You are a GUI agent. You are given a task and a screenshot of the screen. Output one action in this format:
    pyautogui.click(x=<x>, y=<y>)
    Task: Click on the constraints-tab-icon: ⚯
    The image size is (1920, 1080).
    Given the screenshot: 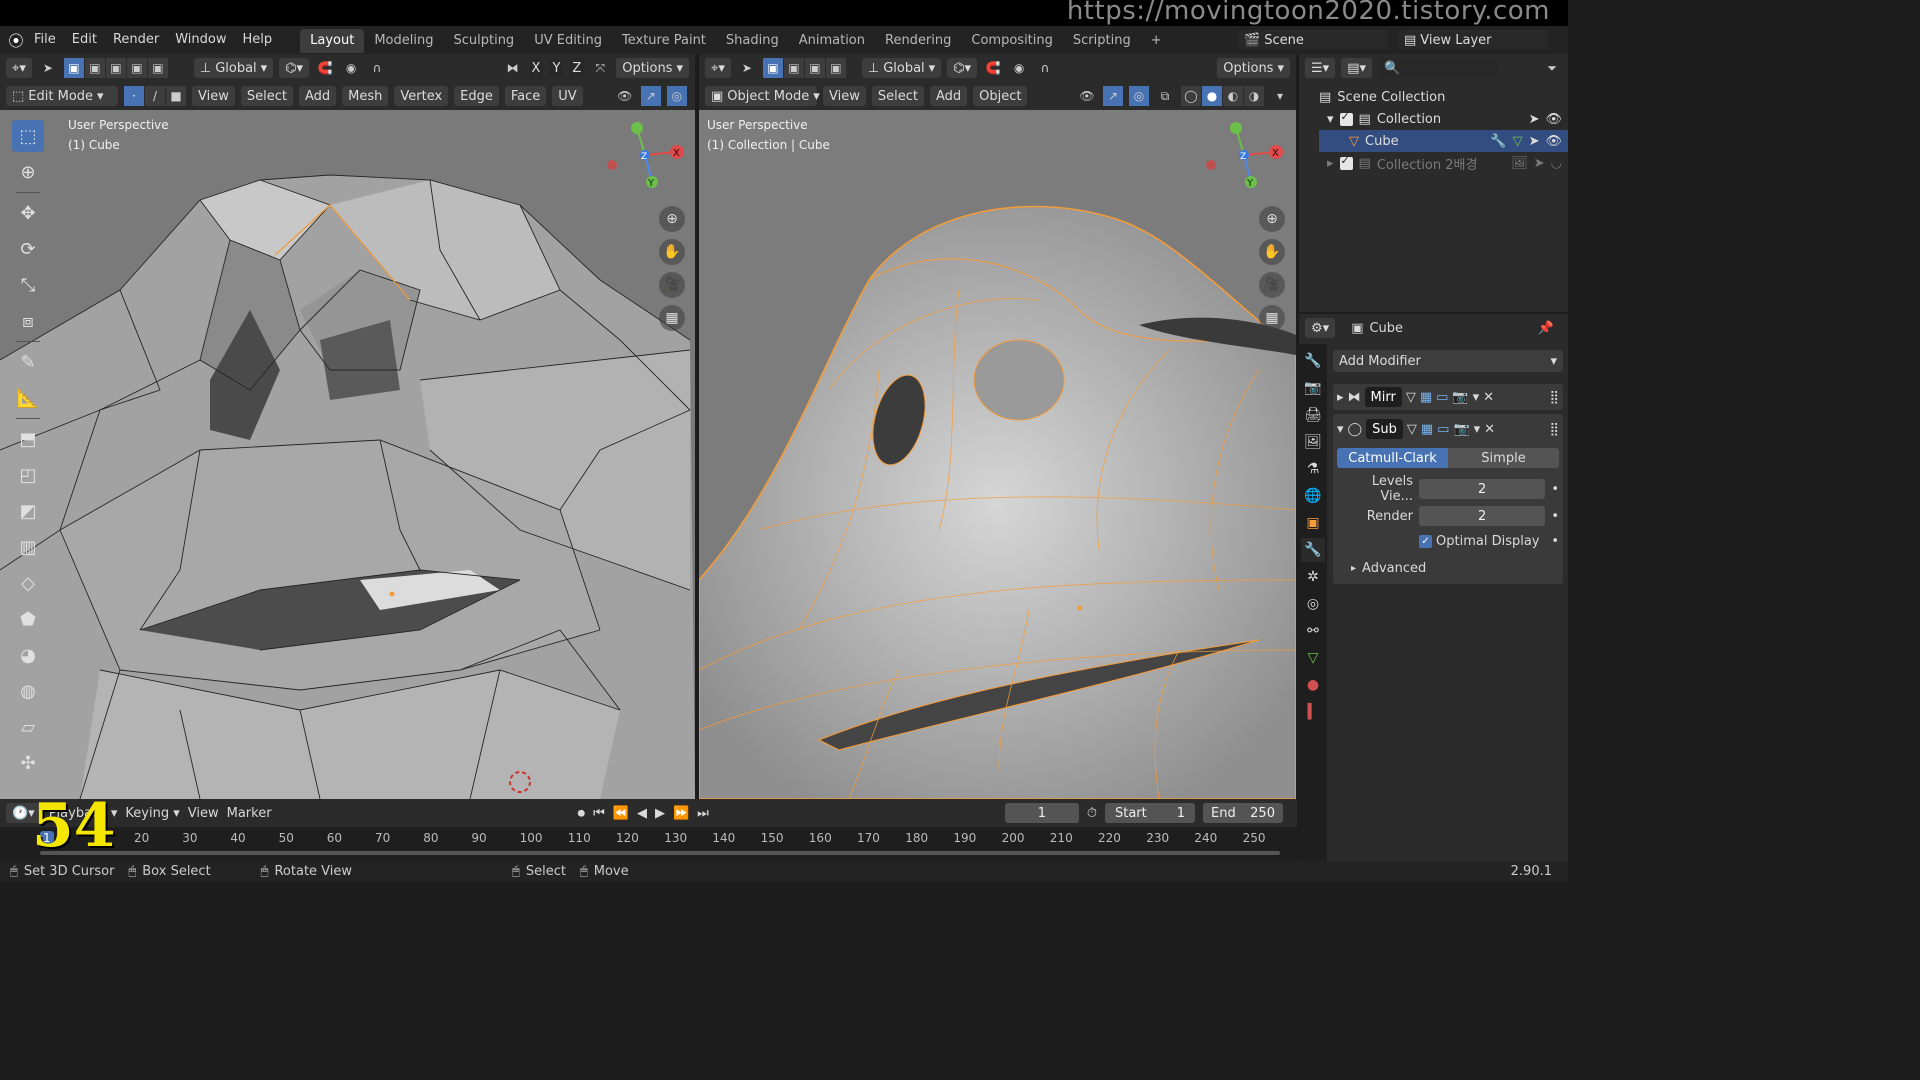 What is the action you would take?
    pyautogui.click(x=1313, y=631)
    